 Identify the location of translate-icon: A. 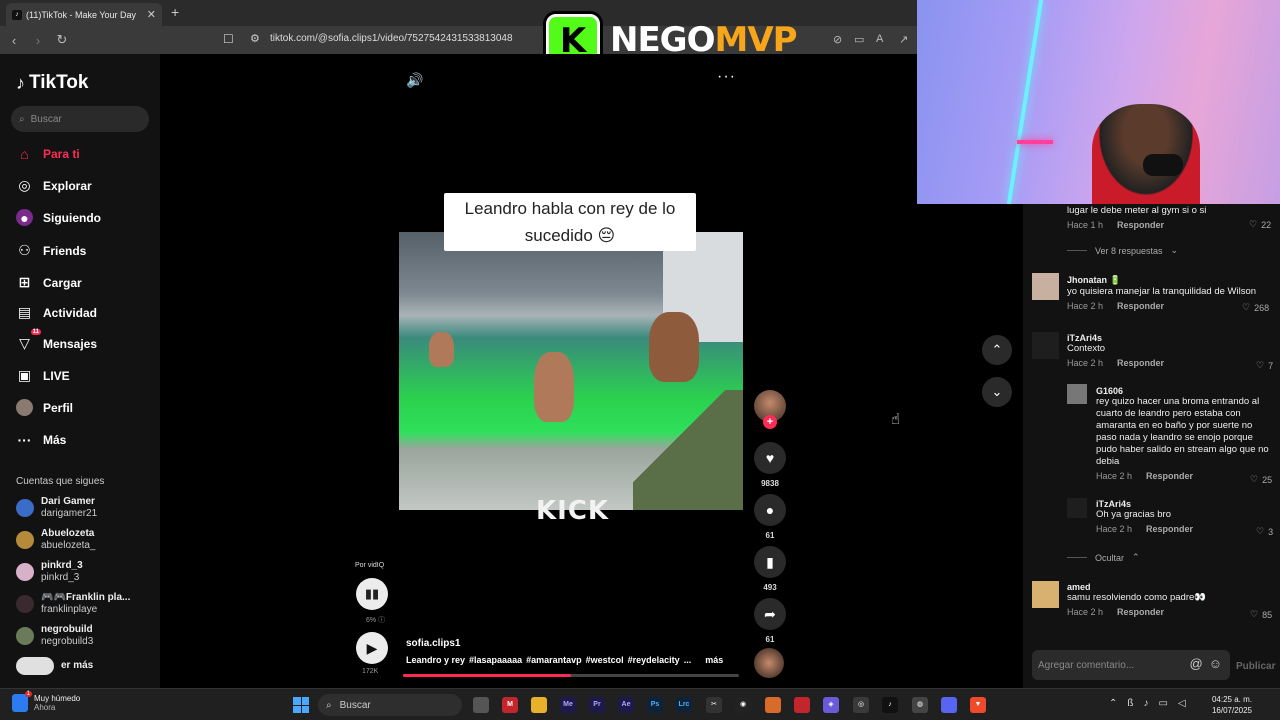
(879, 39).